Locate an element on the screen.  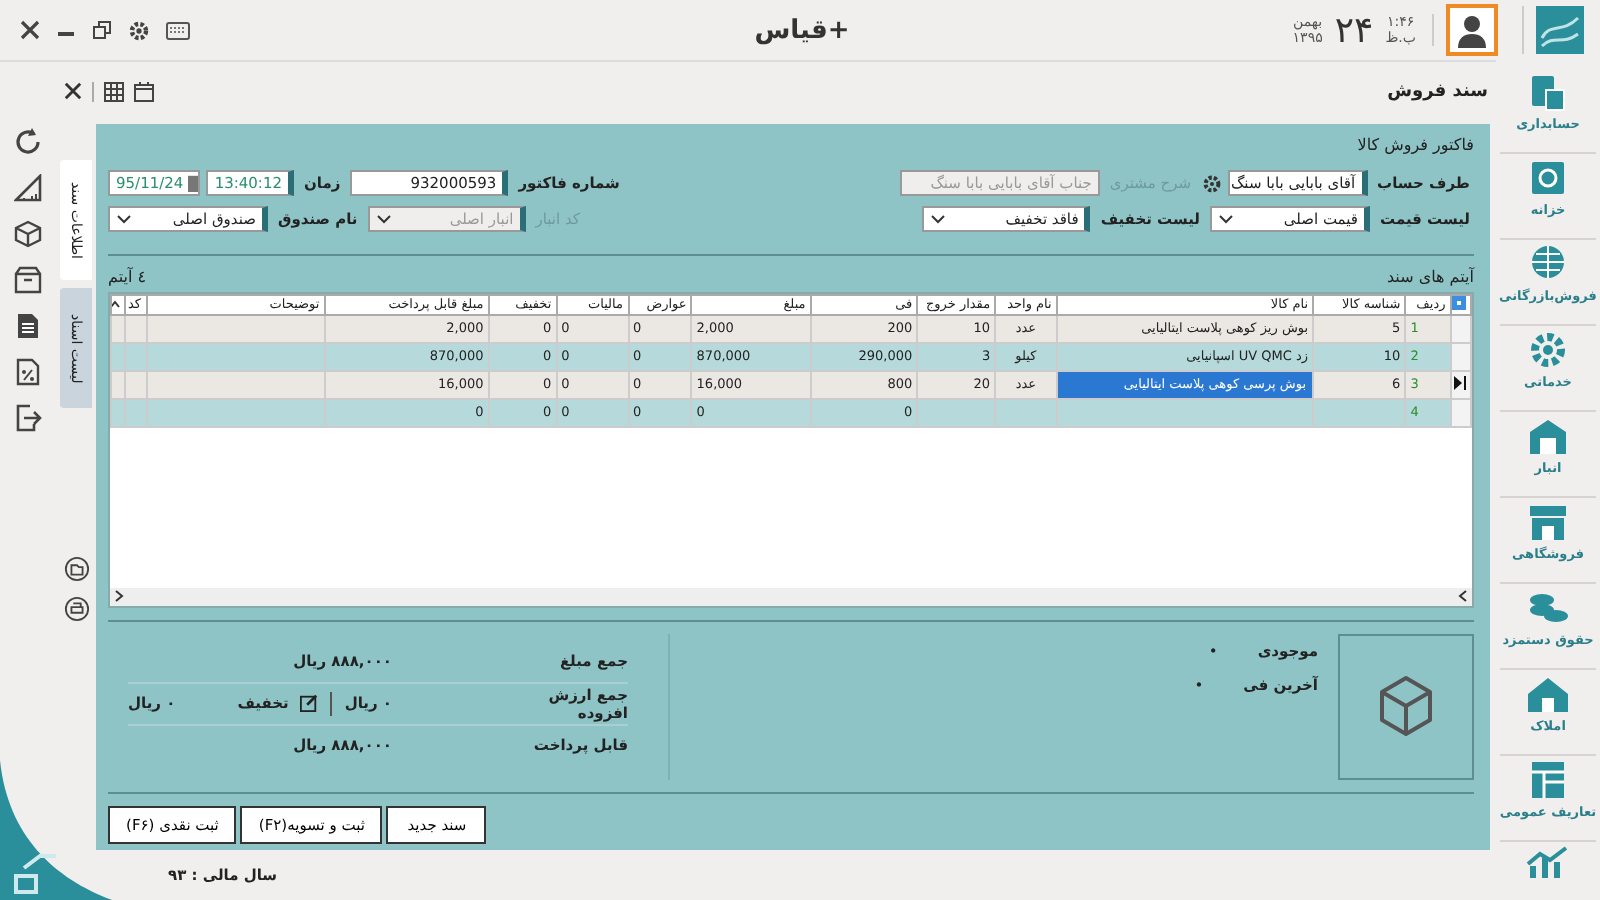
horizontal-scrollbar is located at coordinates (791, 596).